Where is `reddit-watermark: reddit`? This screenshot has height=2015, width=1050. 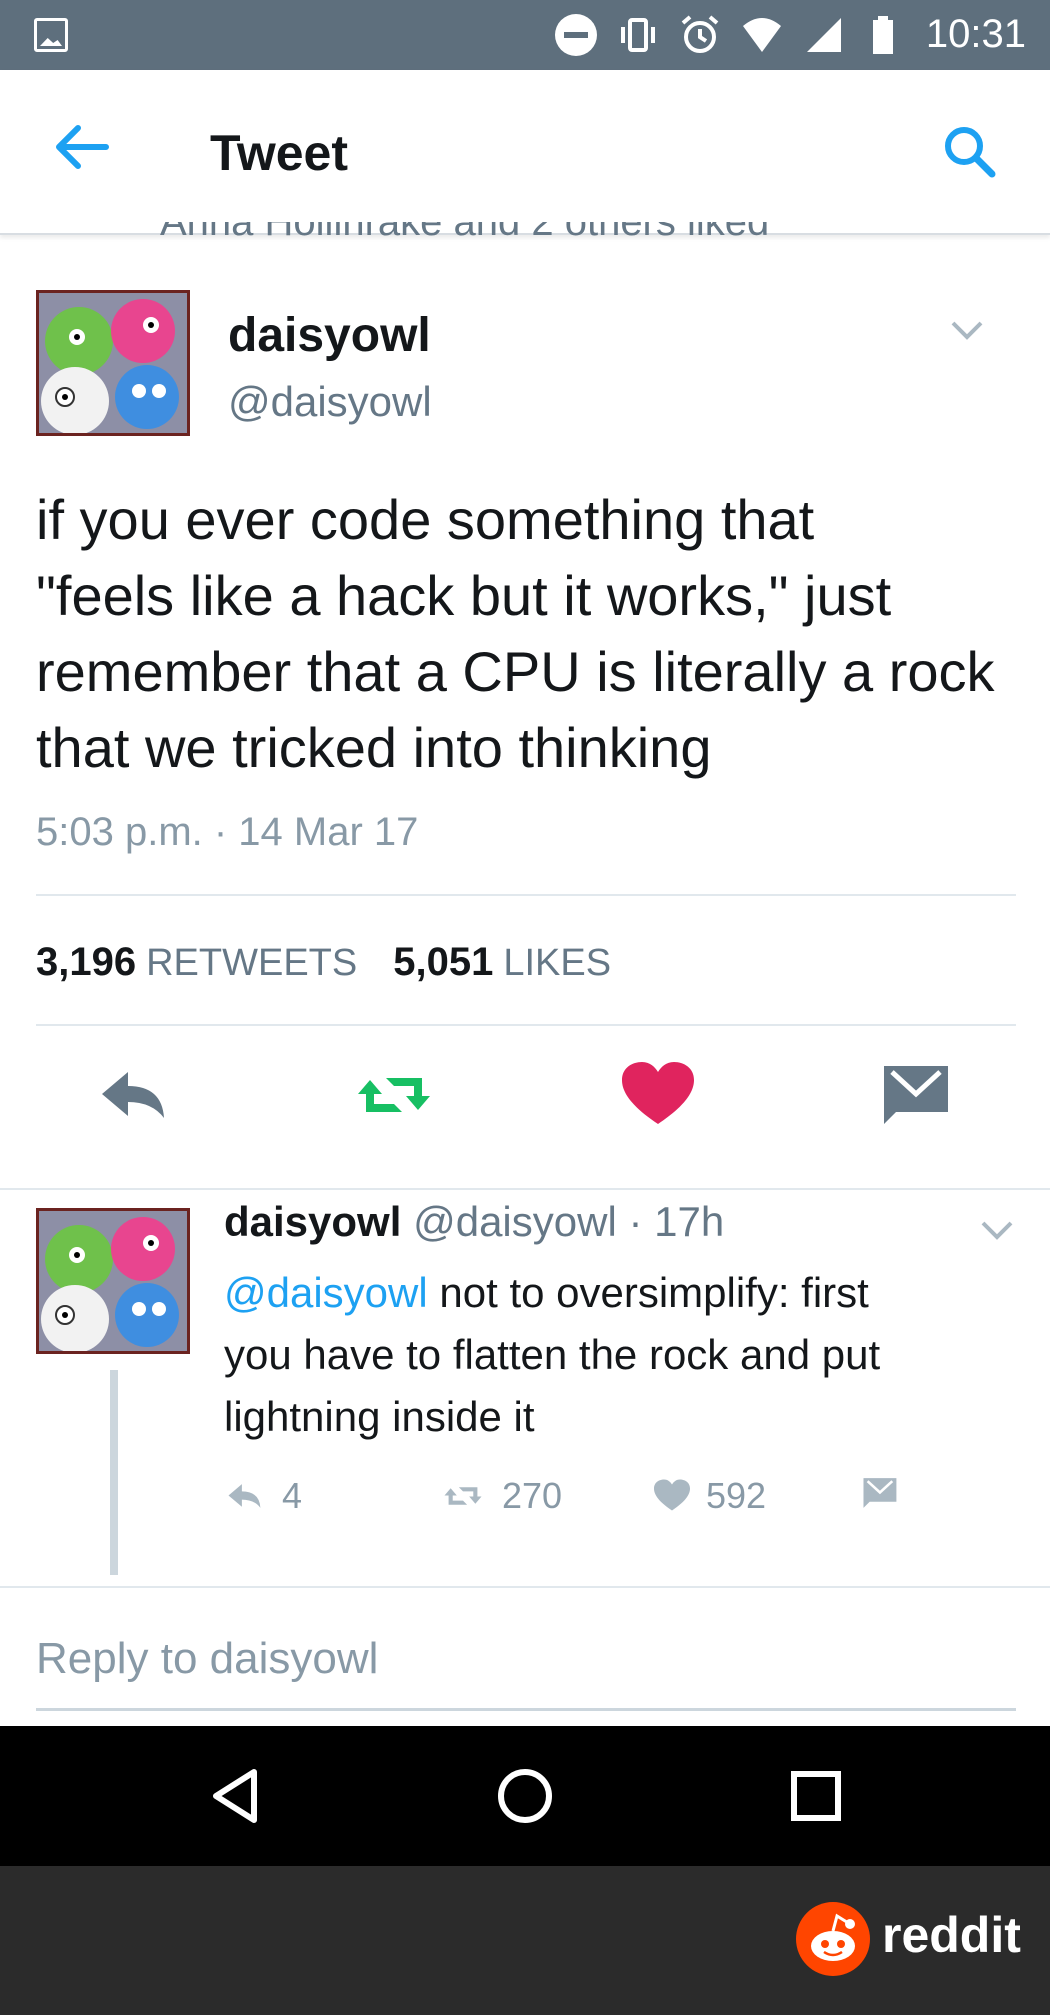 reddit-watermark: reddit is located at coordinates (525, 1940).